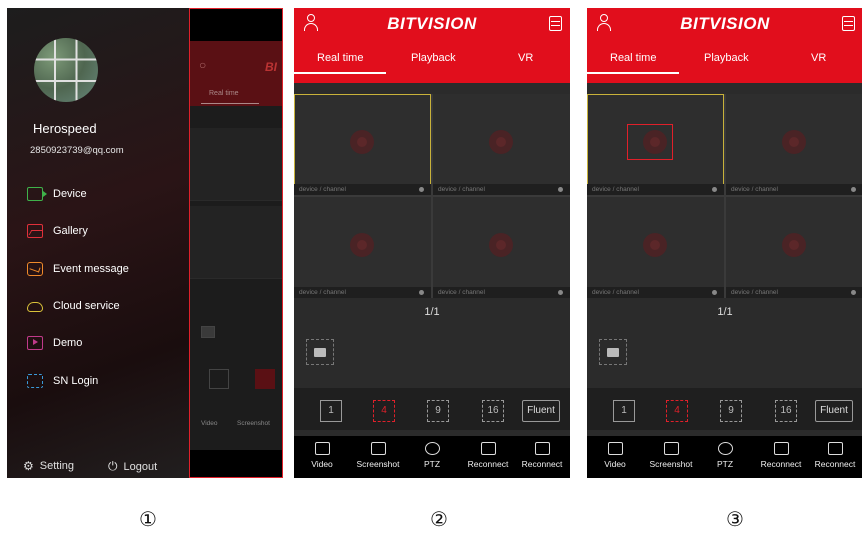 Image resolution: width=862 pixels, height=552 pixels. What do you see at coordinates (48, 466) in the screenshot?
I see `setting-button: ⚙ Setting` at bounding box center [48, 466].